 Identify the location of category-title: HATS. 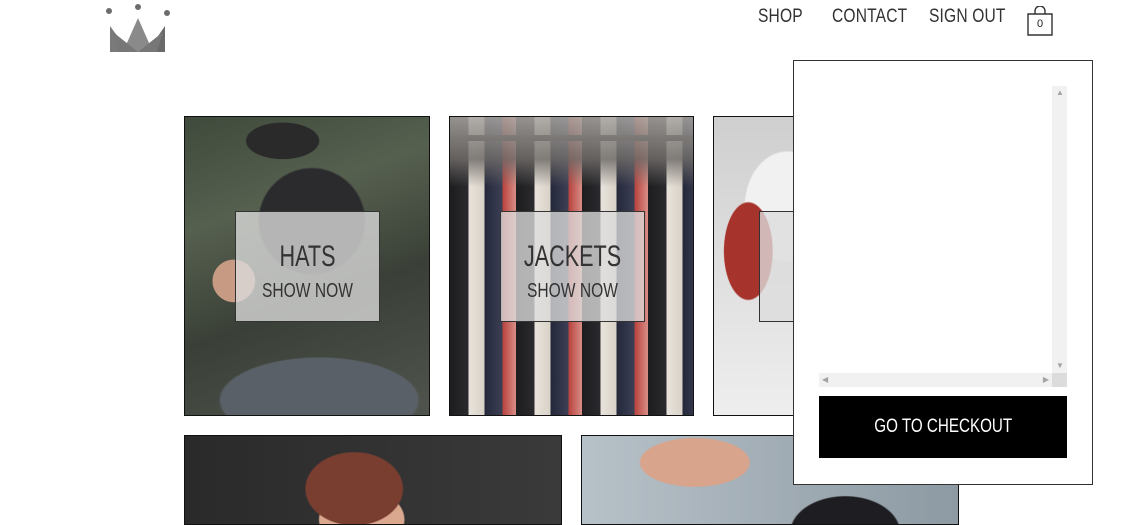
(307, 256).